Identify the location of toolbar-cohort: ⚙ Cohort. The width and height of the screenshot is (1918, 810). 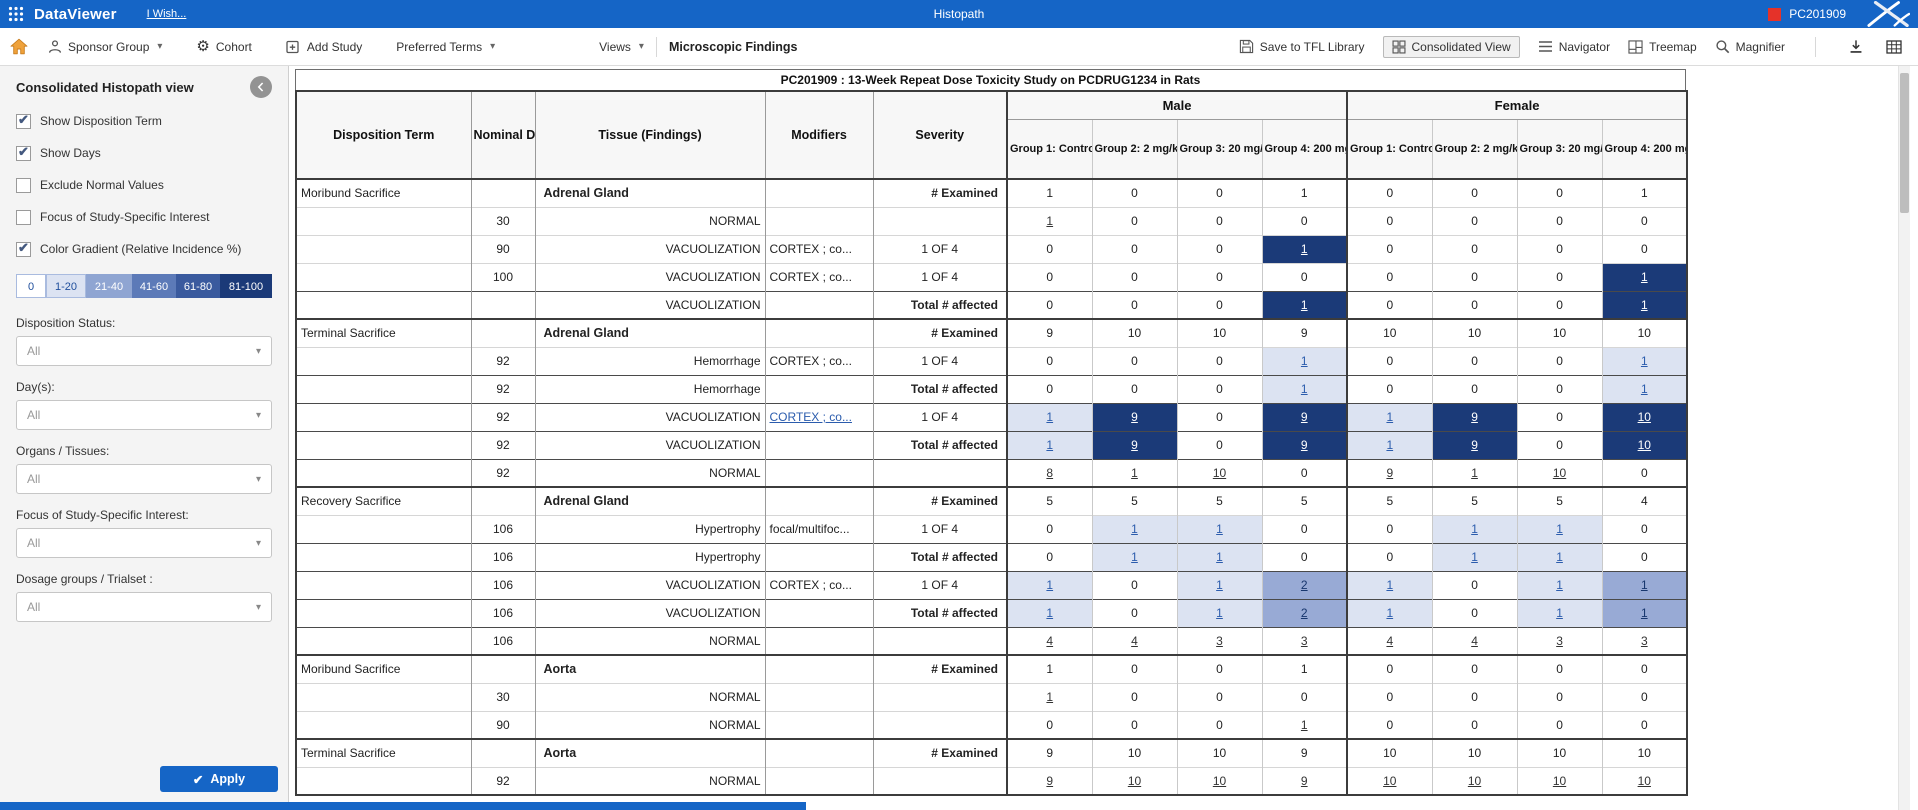
(223, 46).